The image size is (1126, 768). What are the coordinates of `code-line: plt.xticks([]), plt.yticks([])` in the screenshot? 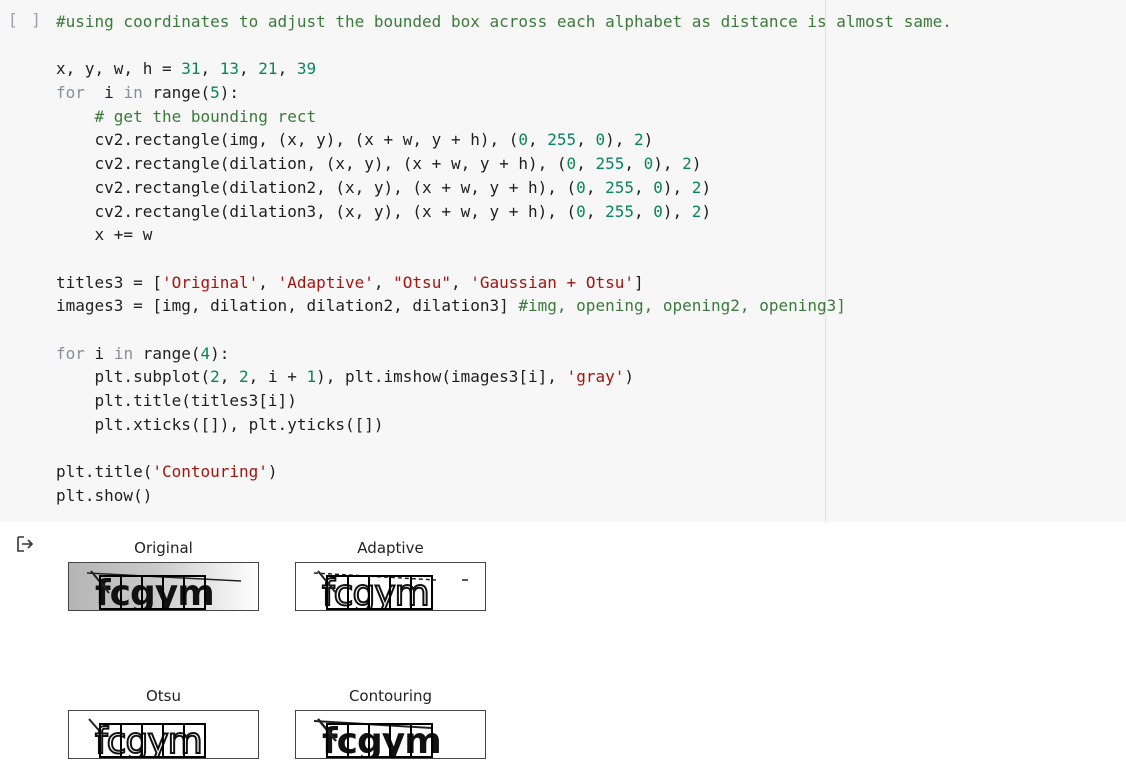 It's located at (504, 425).